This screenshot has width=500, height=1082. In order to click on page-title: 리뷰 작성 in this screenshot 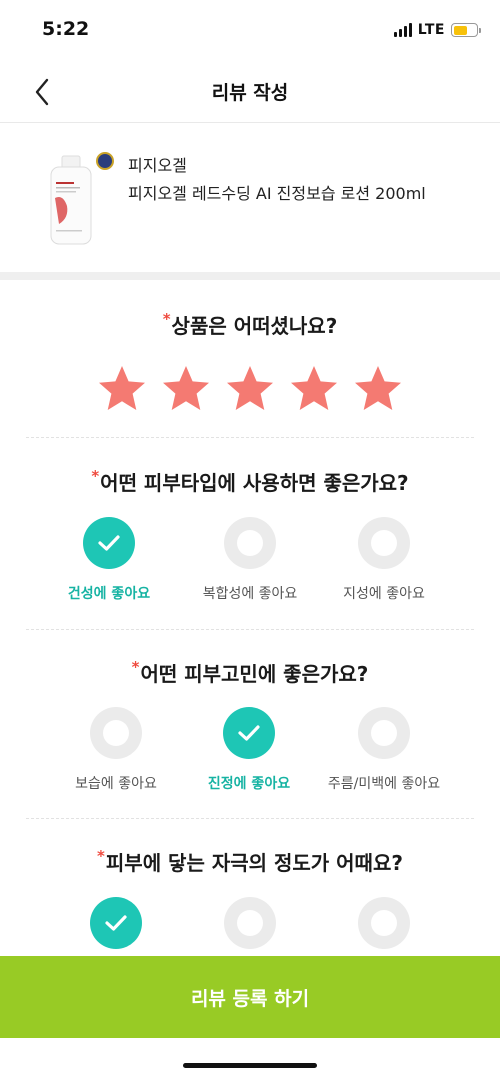, I will do `click(250, 93)`.